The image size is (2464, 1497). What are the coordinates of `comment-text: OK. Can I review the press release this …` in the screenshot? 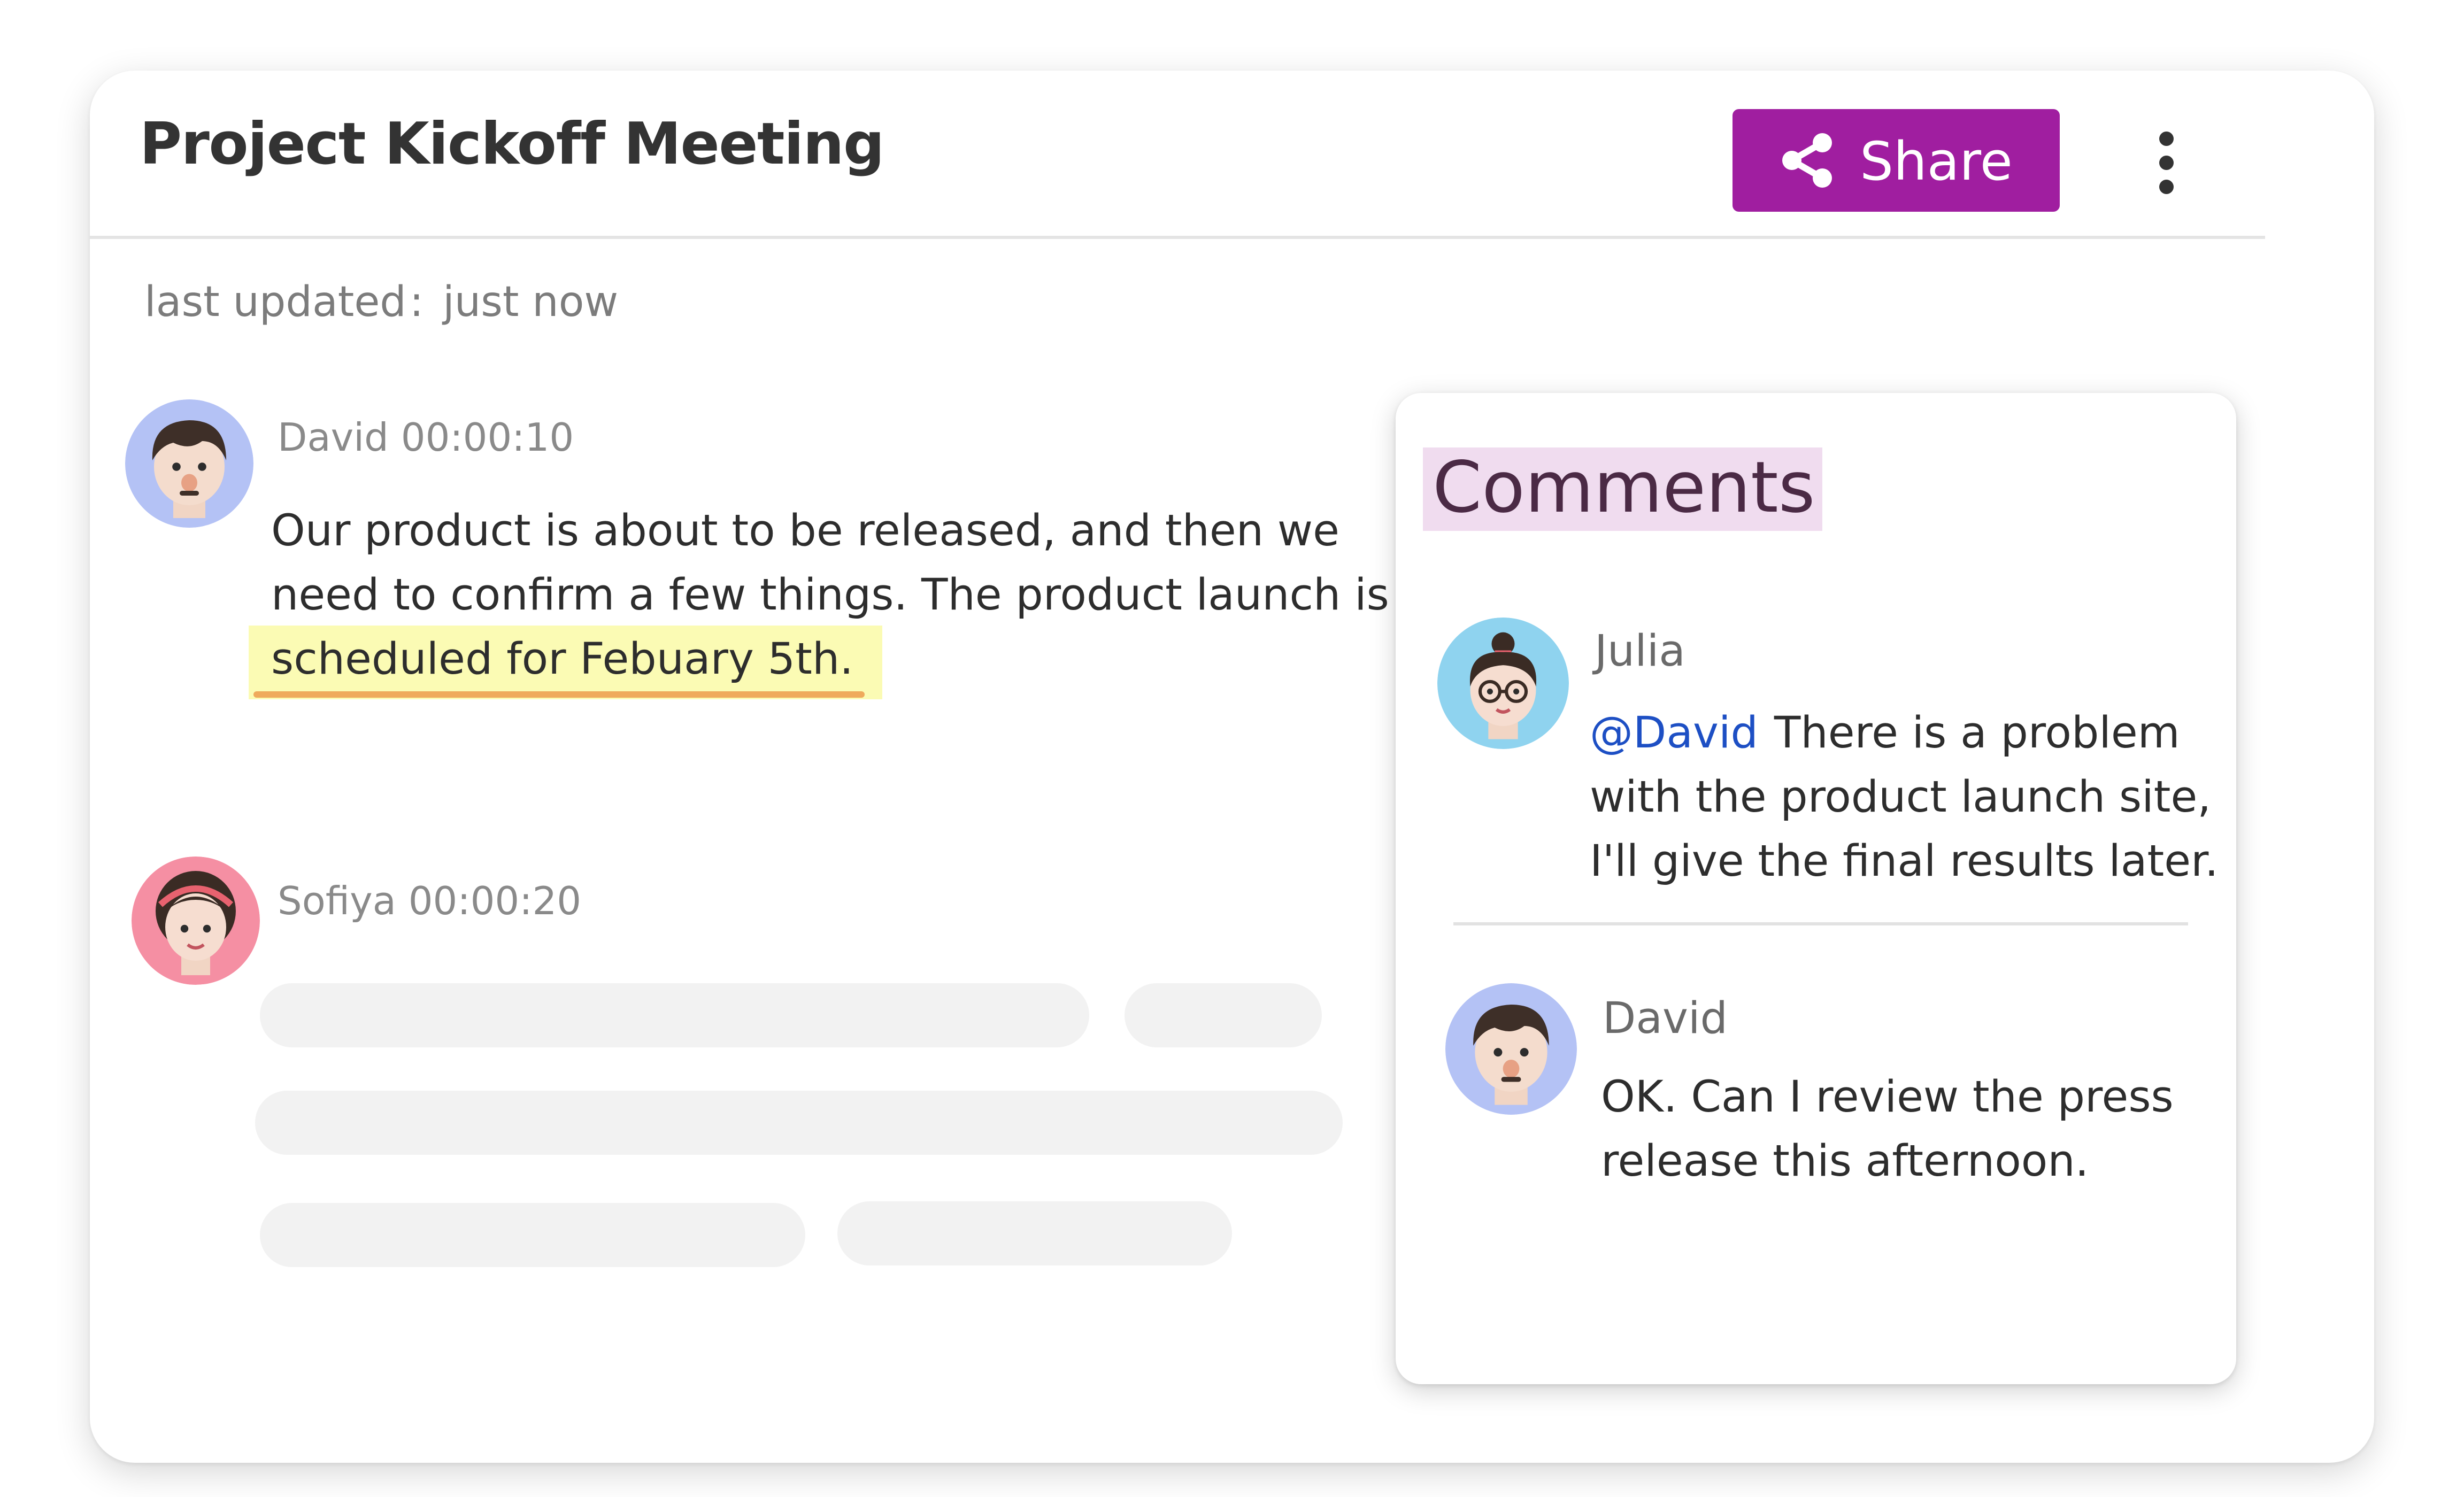 It's located at (1887, 1130).